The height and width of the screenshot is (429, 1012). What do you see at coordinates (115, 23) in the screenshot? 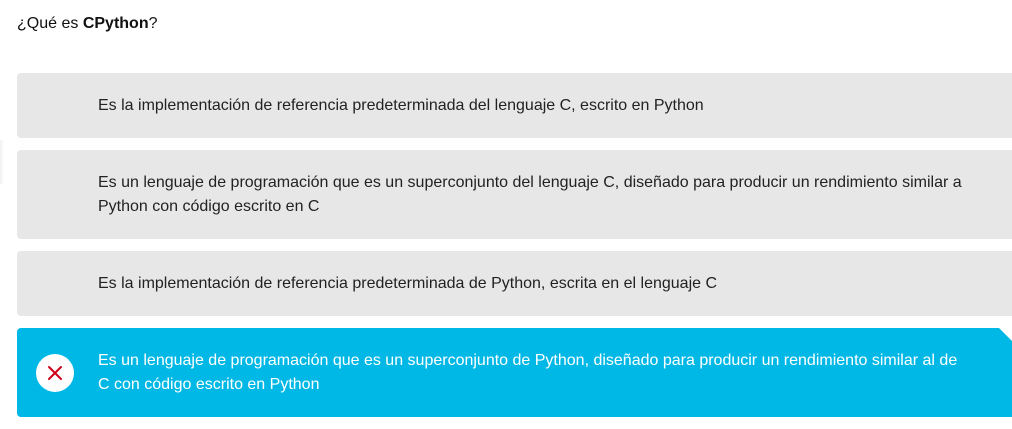
I see `question-term: CPython` at bounding box center [115, 23].